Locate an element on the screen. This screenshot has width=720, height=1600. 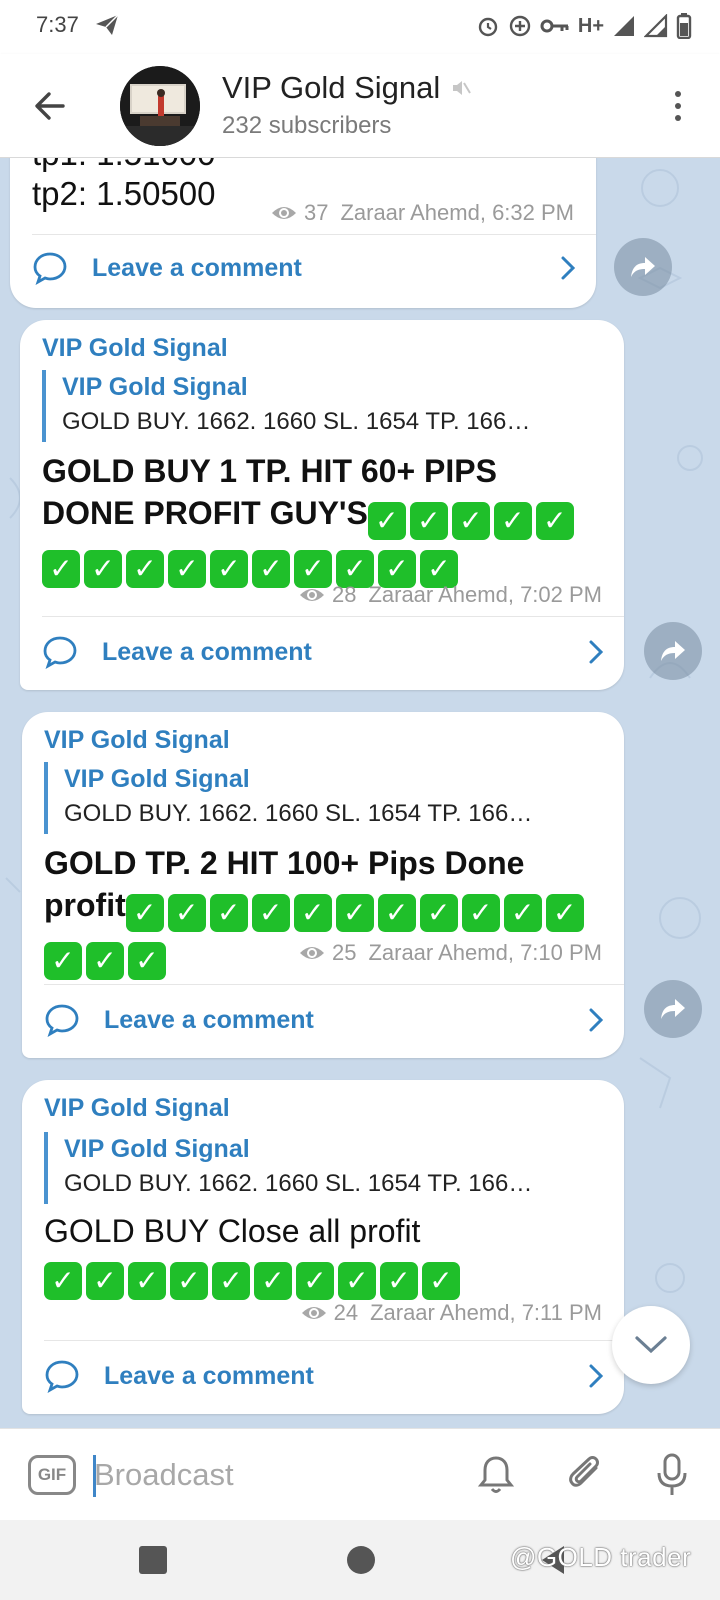
author-time: Zaraar Ahemd, 6:32 PM is located at coordinates (457, 212).